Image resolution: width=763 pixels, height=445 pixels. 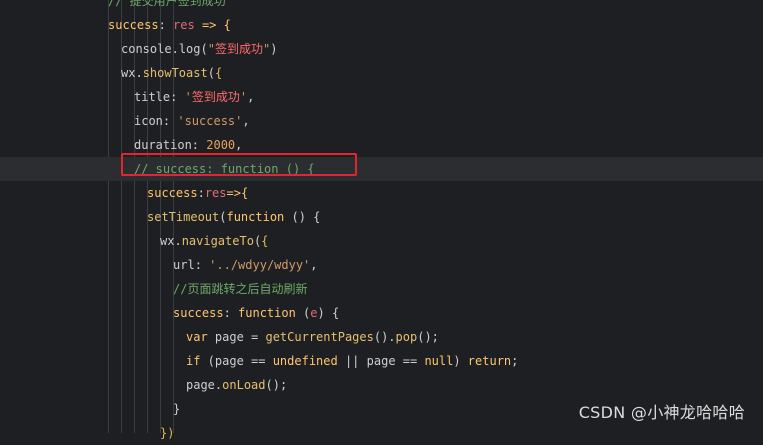 What do you see at coordinates (381, 169) in the screenshot?
I see `code-line: // success: function () {` at bounding box center [381, 169].